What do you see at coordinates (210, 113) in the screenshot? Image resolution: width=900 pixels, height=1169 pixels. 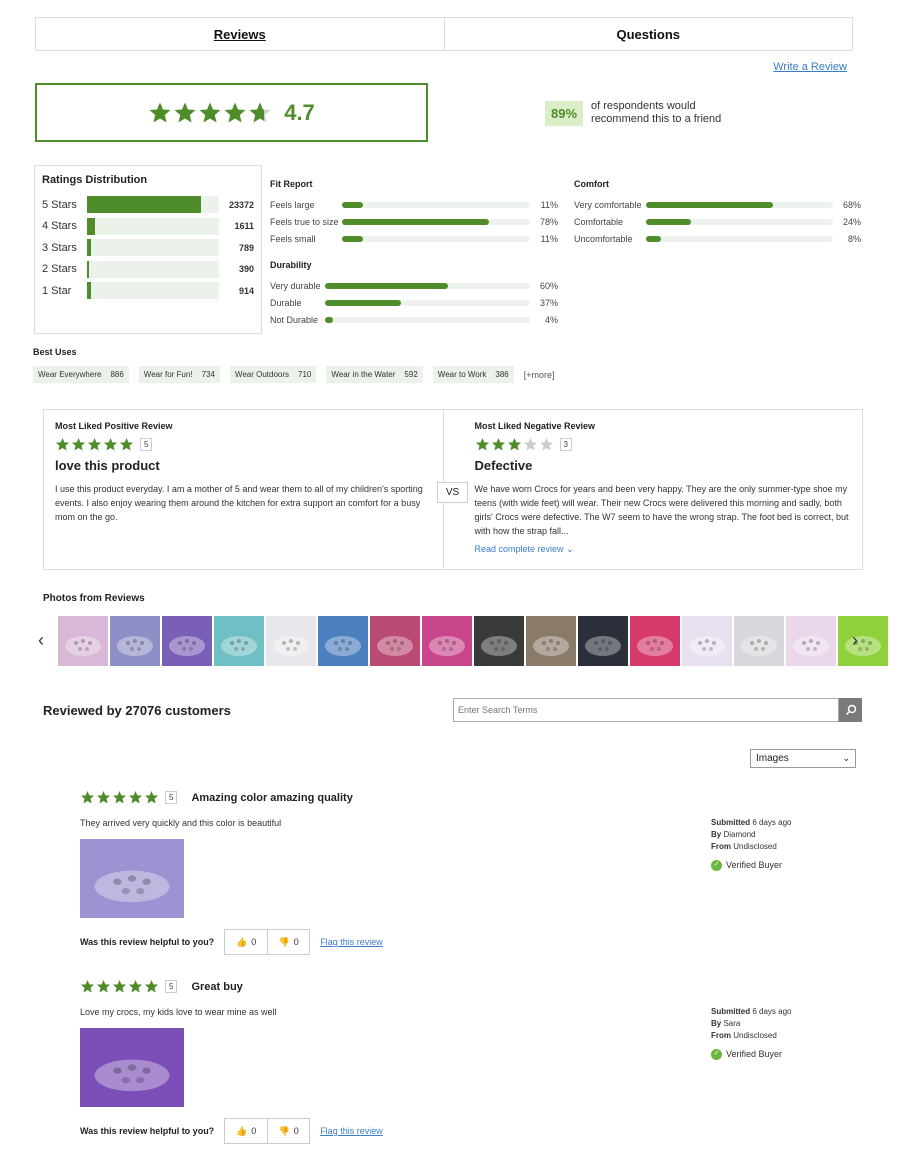 I see `overall-stars` at bounding box center [210, 113].